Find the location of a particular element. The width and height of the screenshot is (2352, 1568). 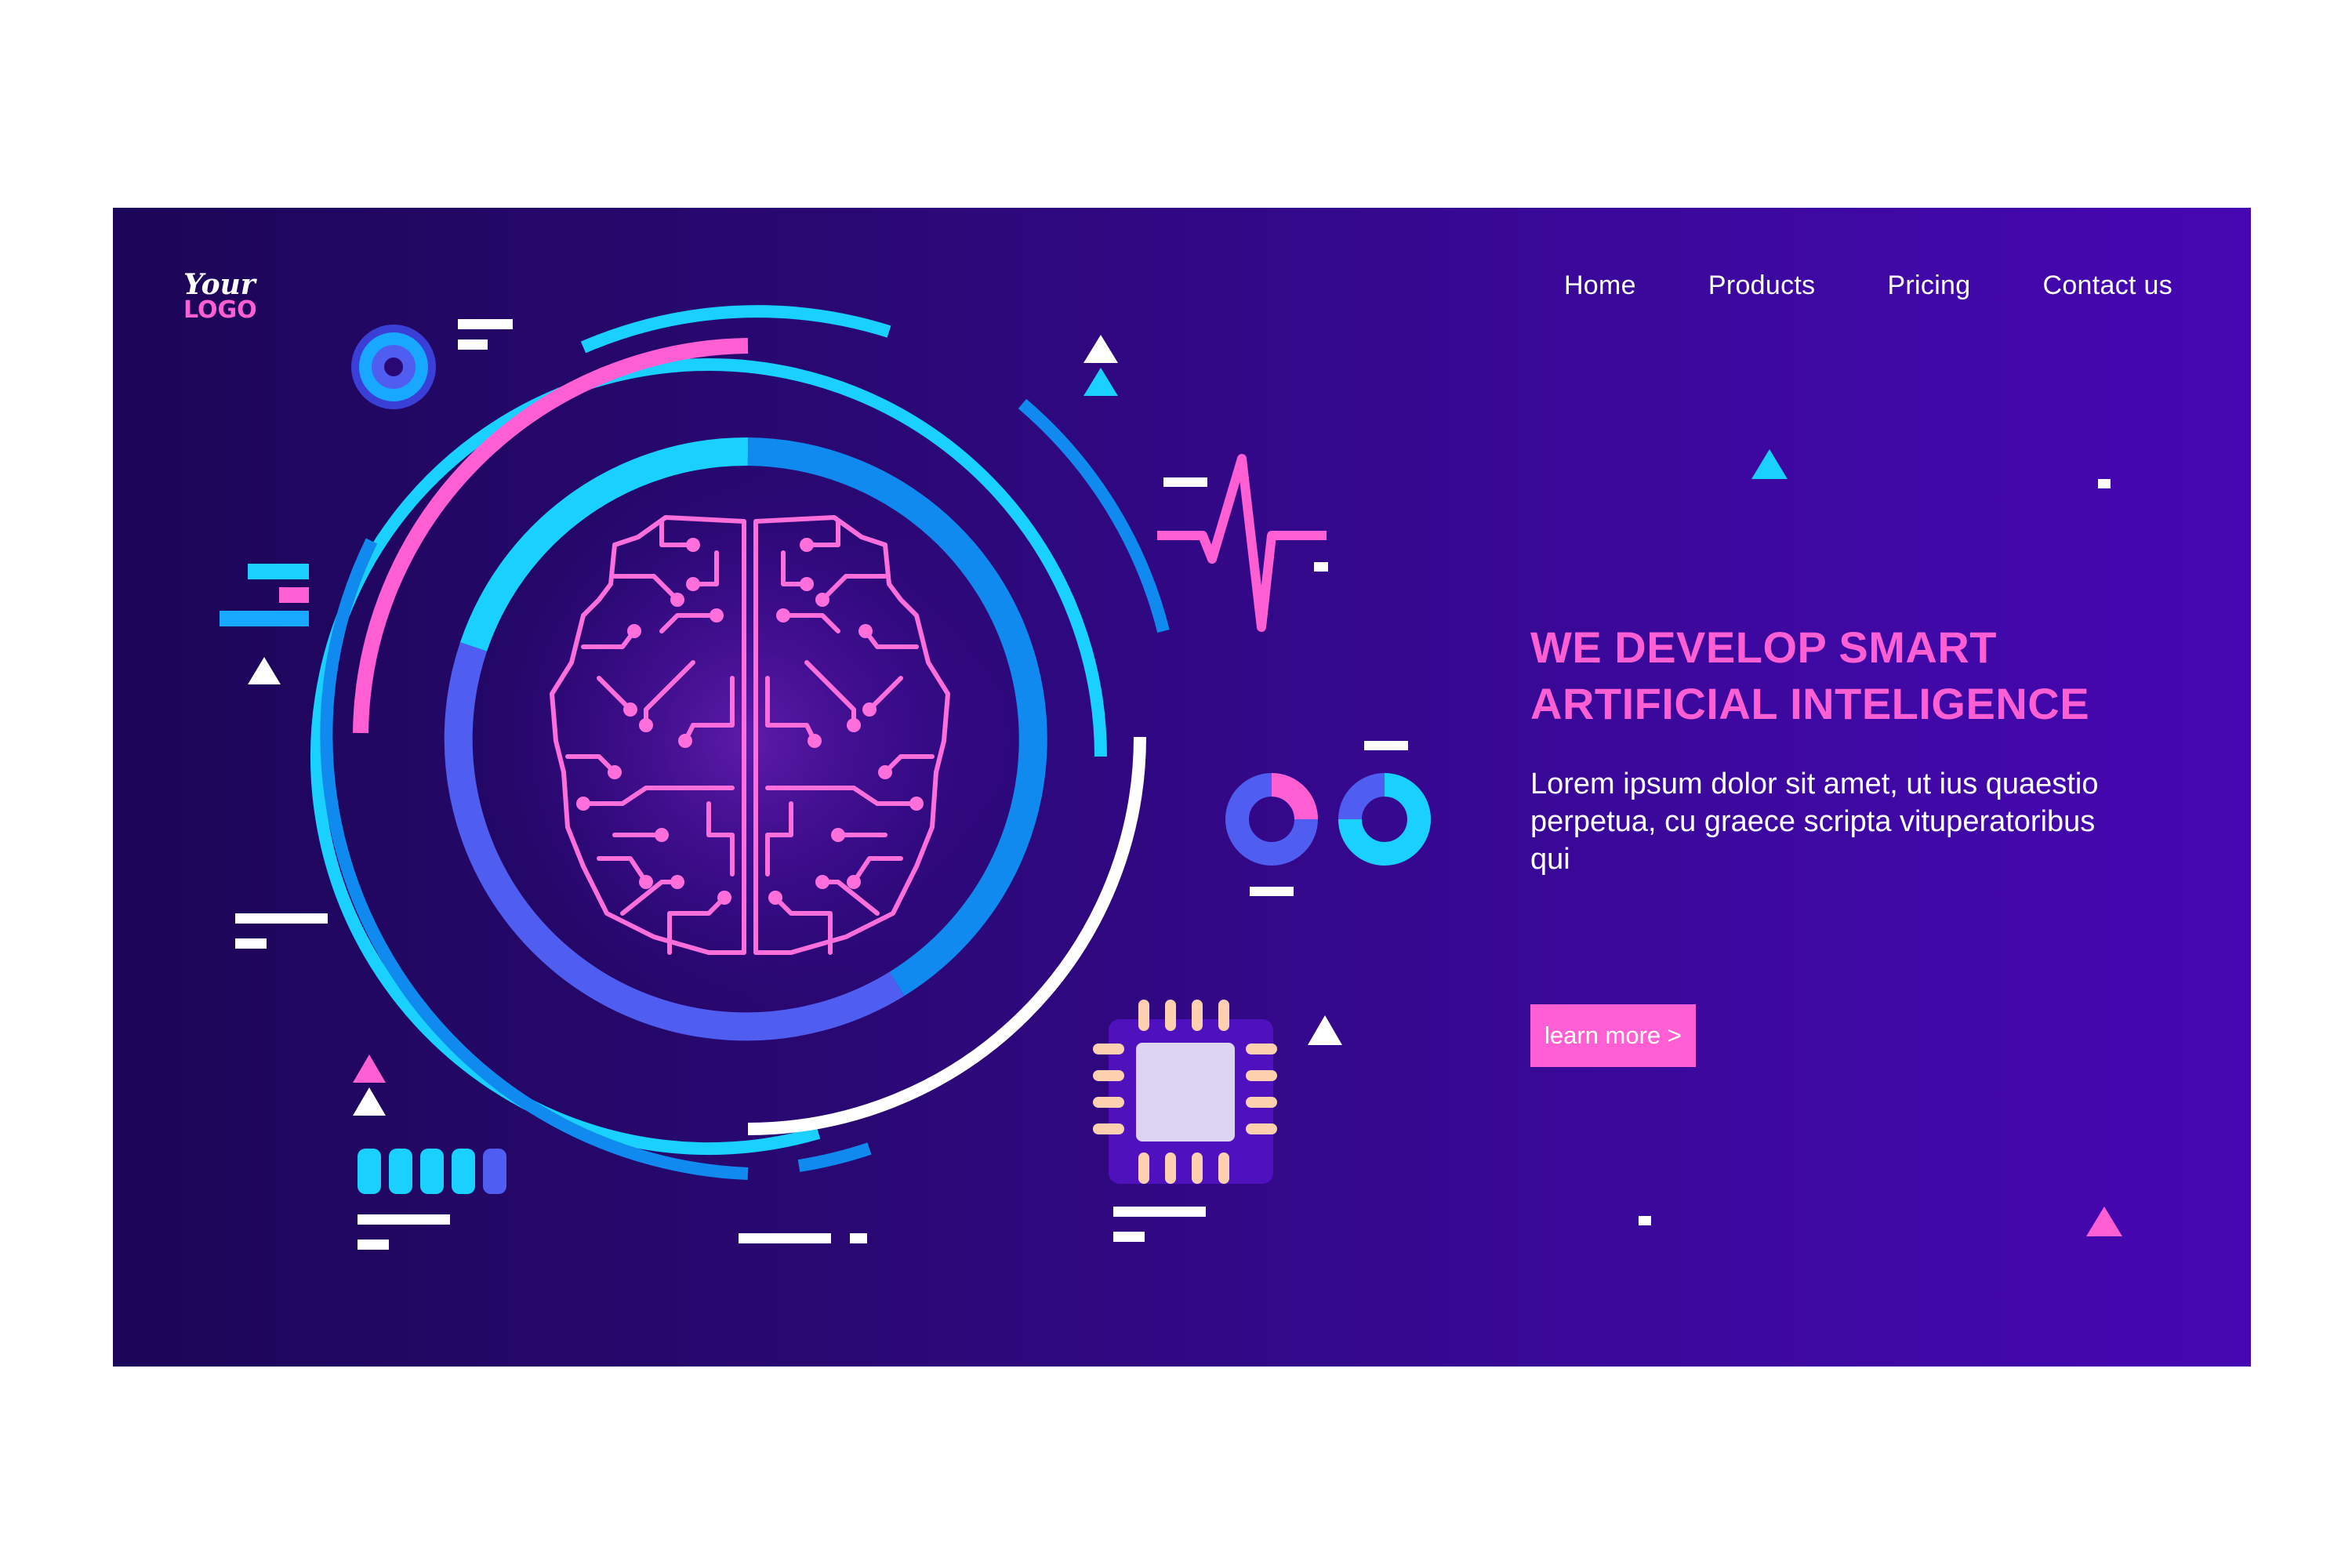

logo-line-logo: LOGO is located at coordinates (220, 310).